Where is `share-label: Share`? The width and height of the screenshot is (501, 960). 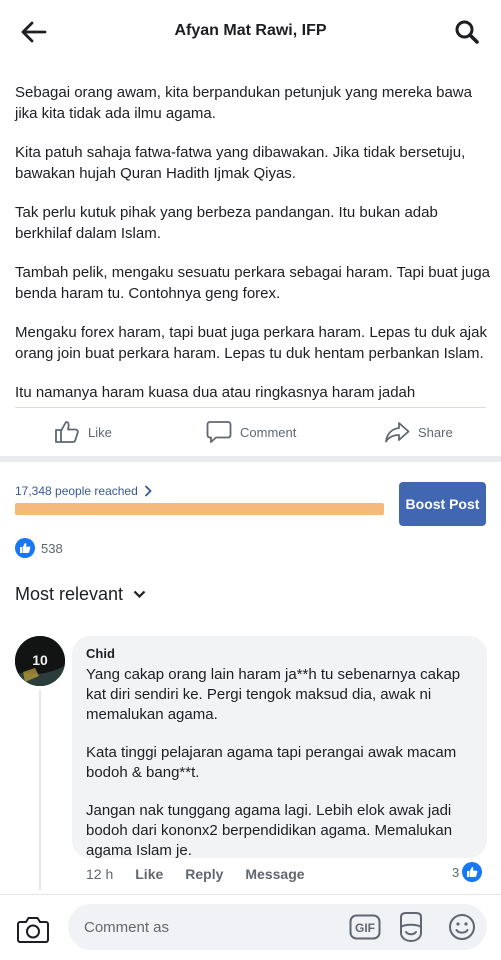 share-label: Share is located at coordinates (435, 432).